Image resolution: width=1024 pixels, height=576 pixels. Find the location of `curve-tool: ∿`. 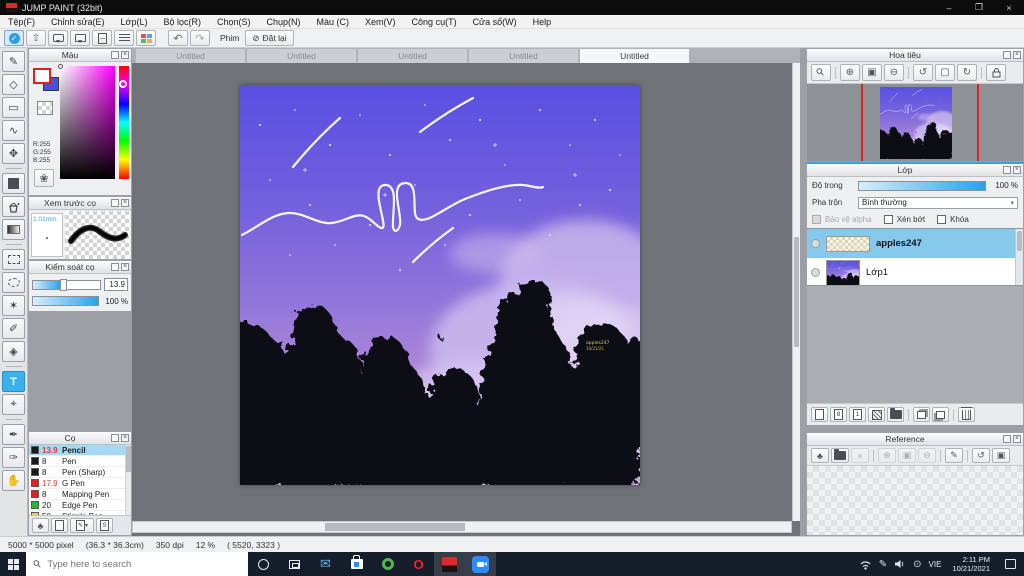

curve-tool: ∿ is located at coordinates (13, 130).